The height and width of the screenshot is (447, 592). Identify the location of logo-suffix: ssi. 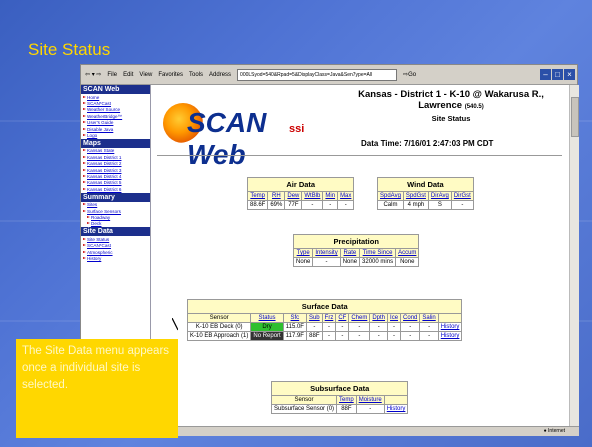
(297, 129).